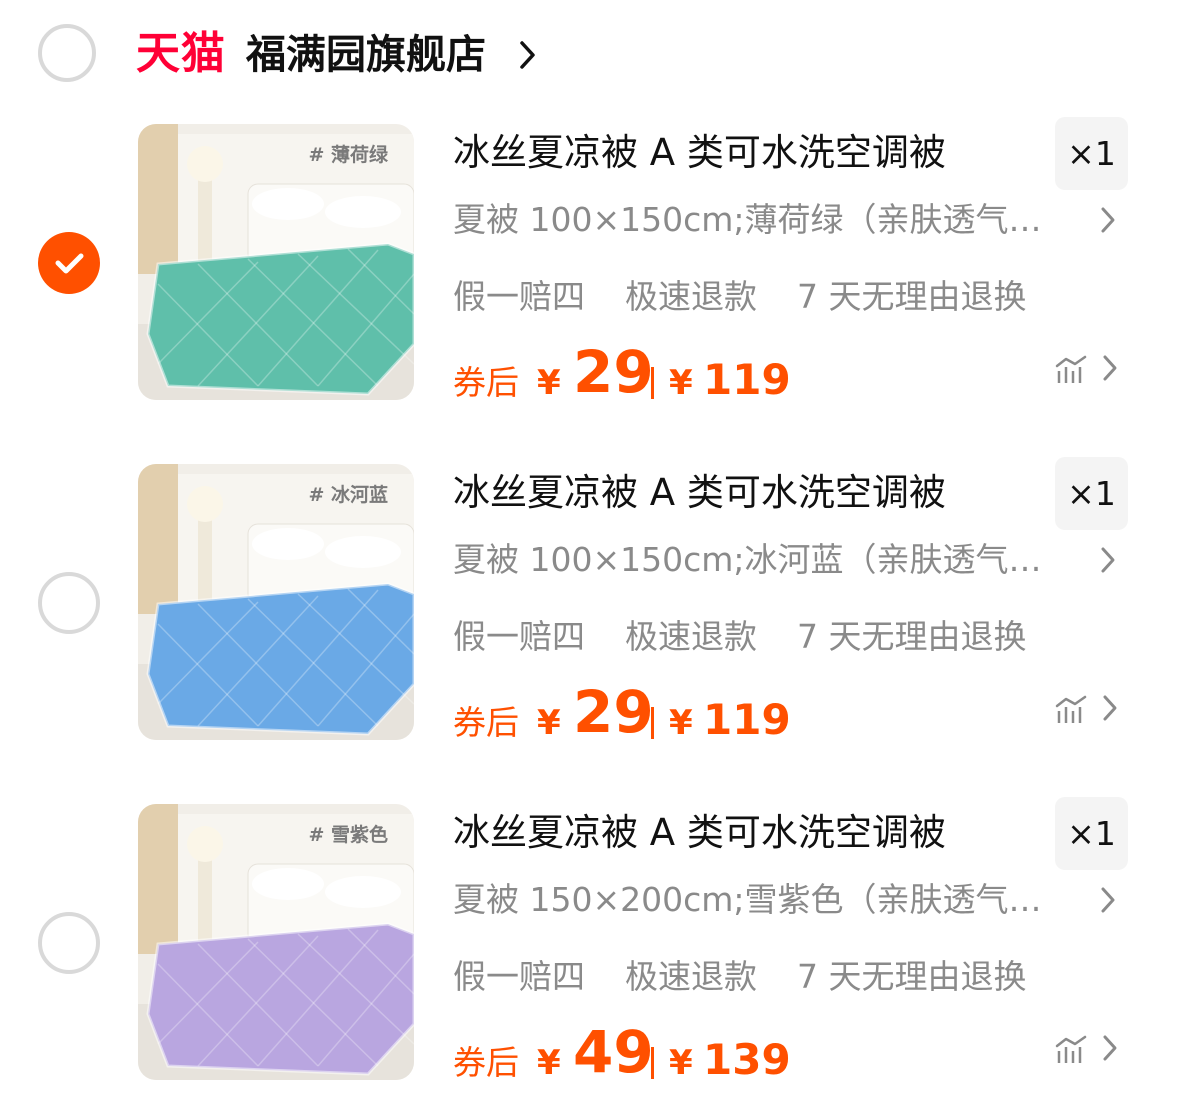  What do you see at coordinates (747, 1059) in the screenshot?
I see `original-price: 139` at bounding box center [747, 1059].